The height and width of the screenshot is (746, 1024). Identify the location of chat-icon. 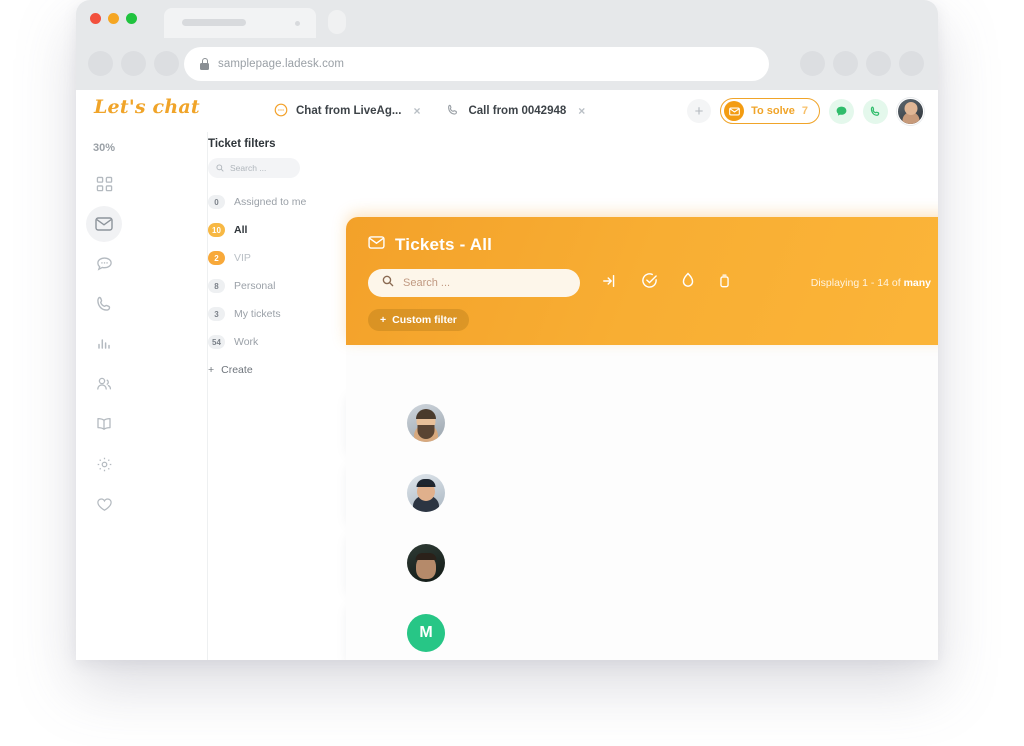
(104, 264).